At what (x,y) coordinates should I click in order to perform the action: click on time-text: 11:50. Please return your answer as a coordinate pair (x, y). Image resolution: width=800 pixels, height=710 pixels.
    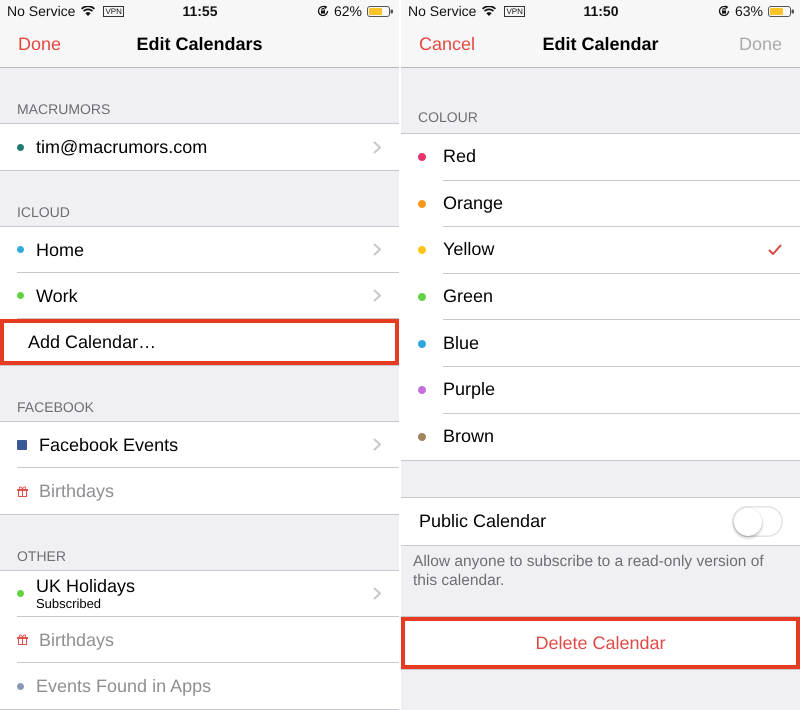
    Looking at the image, I should click on (601, 11).